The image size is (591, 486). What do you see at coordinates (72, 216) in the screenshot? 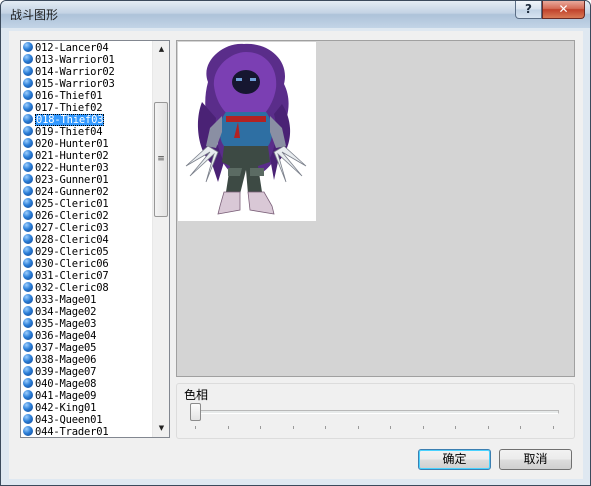
I see `list-item-label: 026-Cleric02` at bounding box center [72, 216].